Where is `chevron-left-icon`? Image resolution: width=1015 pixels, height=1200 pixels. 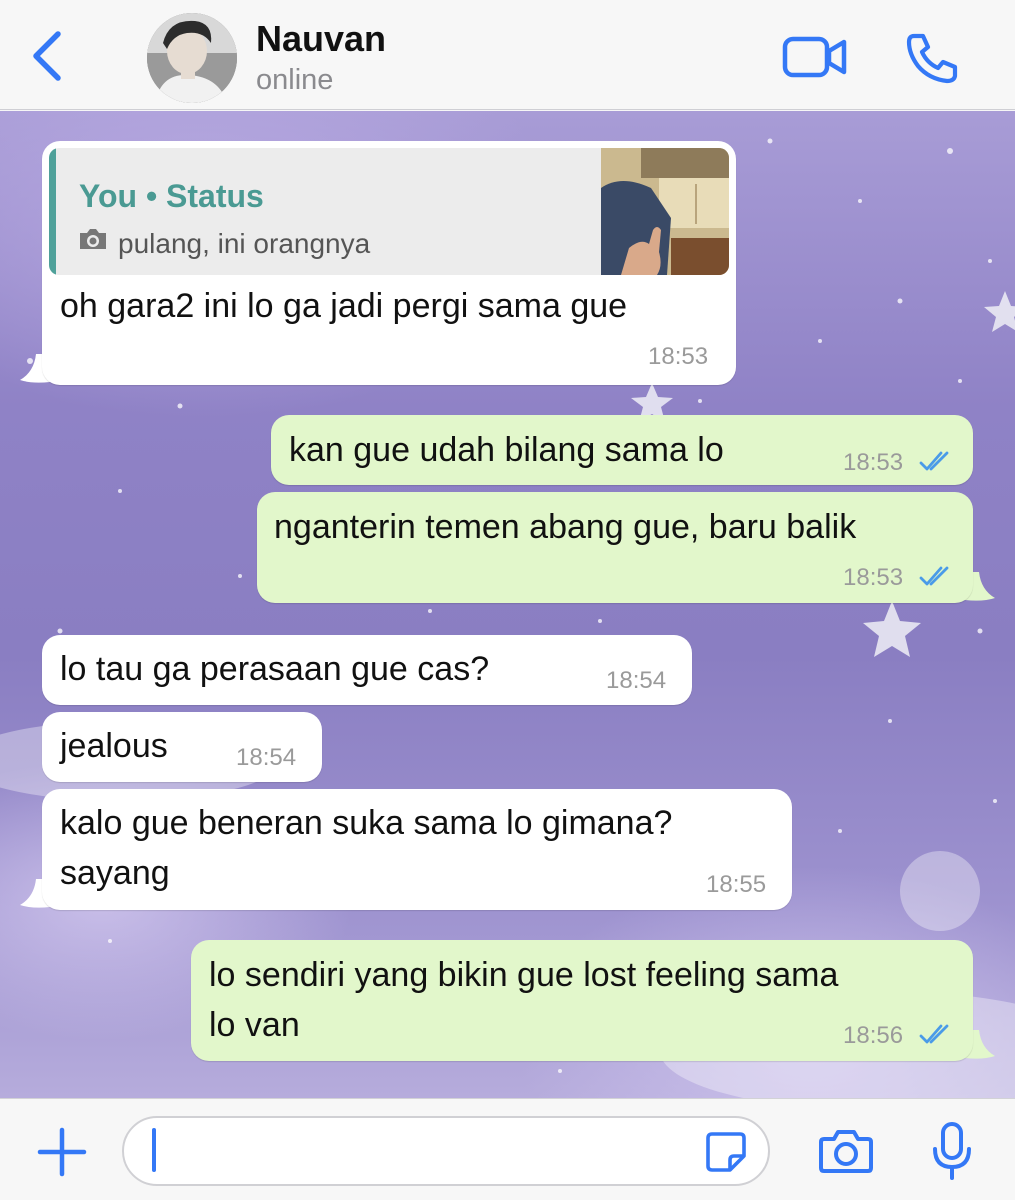
chevron-left-icon is located at coordinates (48, 56).